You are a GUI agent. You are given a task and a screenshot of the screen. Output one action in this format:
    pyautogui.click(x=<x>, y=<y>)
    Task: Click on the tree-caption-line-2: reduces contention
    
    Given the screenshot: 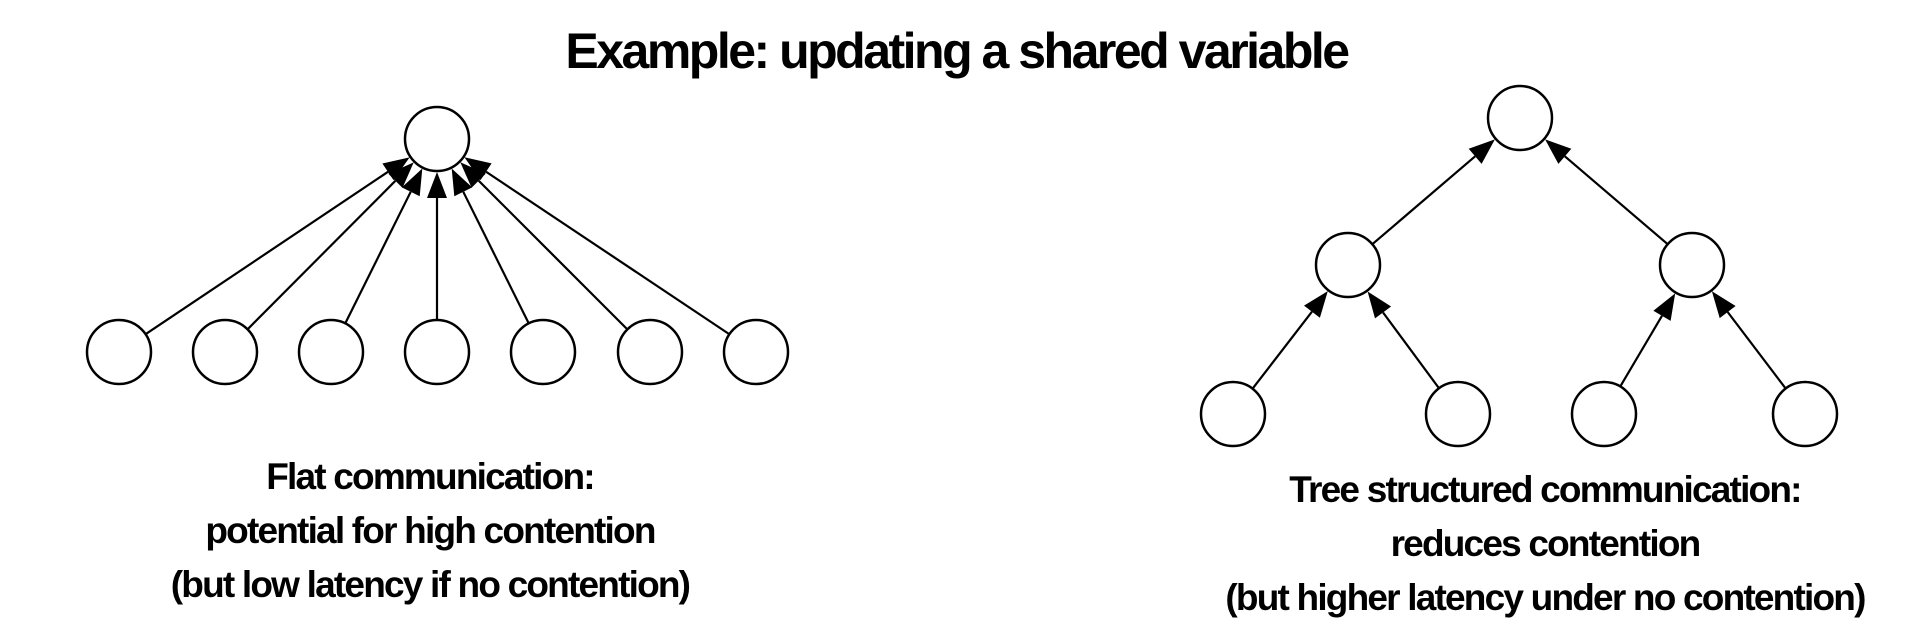 What is the action you would take?
    pyautogui.click(x=1546, y=543)
    